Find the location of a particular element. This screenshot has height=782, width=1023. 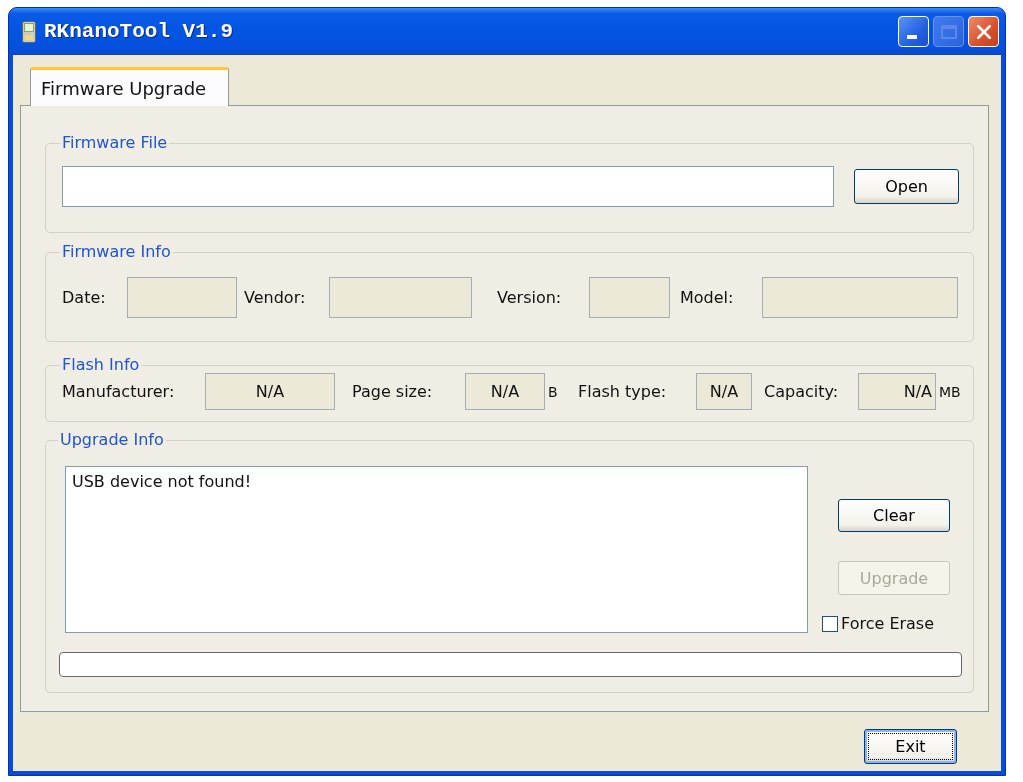

close-icon is located at coordinates (983, 31).